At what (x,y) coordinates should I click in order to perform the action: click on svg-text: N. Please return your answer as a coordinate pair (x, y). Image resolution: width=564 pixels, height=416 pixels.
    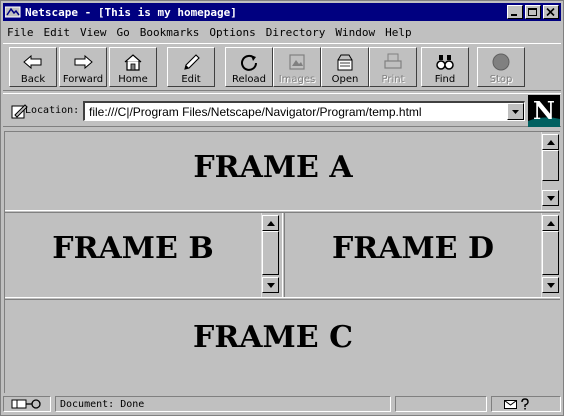
    Looking at the image, I should click on (544, 110).